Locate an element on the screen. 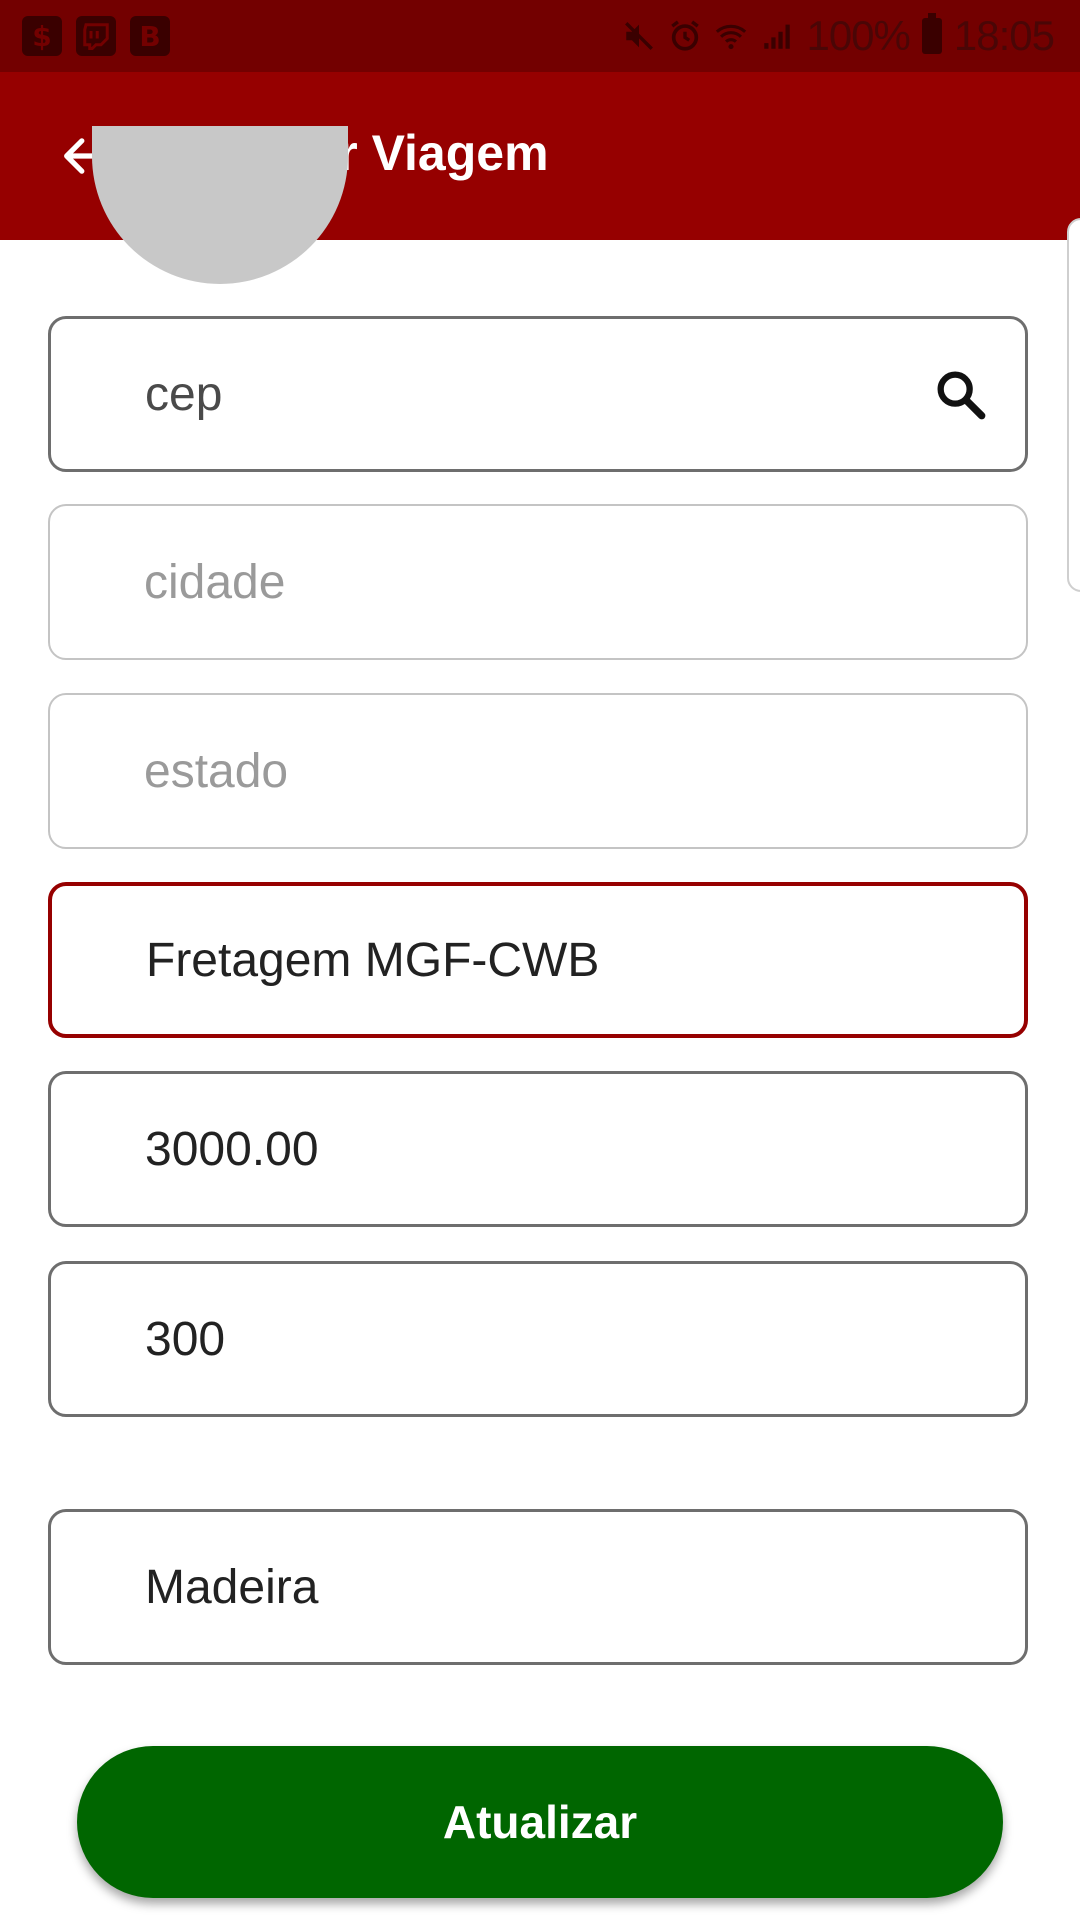 This screenshot has height=1920, width=1080. update-button: Atualizar is located at coordinates (540, 1822).